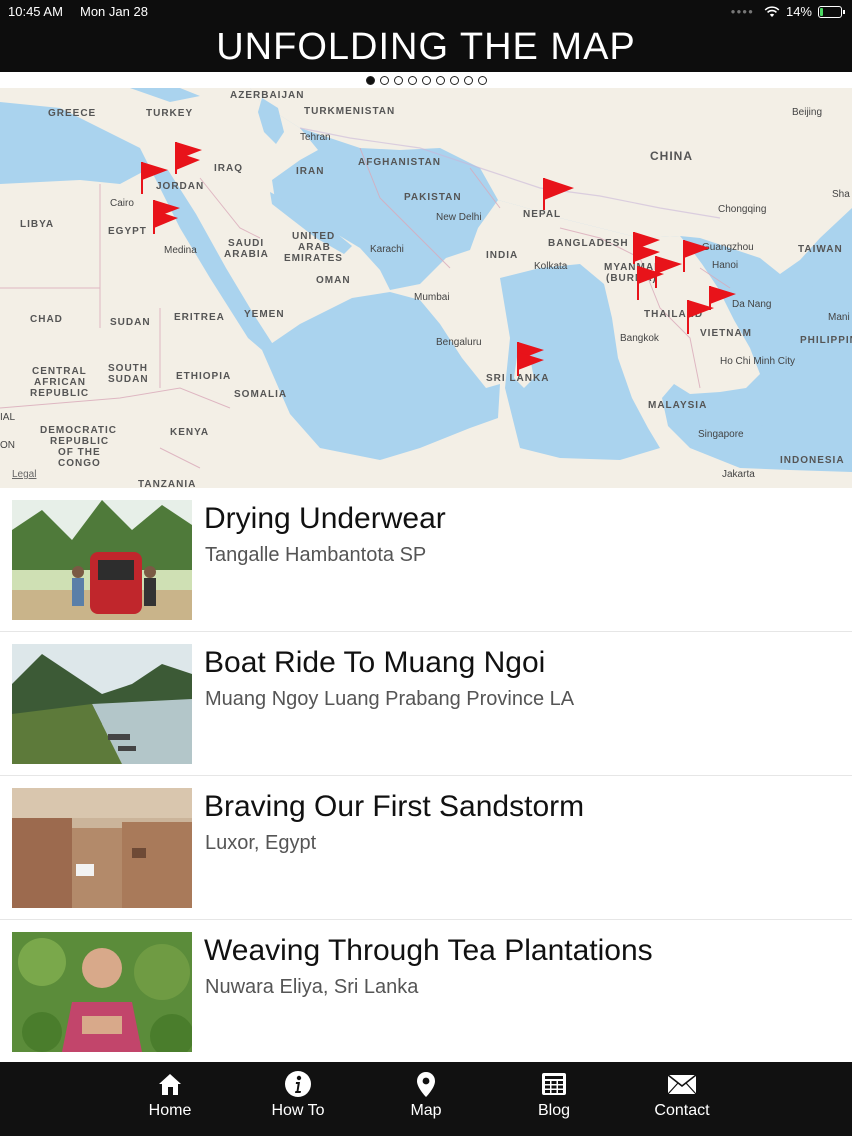 Image resolution: width=852 pixels, height=1136 pixels. I want to click on status-indicators: ●●●● 14%, so click(787, 11).